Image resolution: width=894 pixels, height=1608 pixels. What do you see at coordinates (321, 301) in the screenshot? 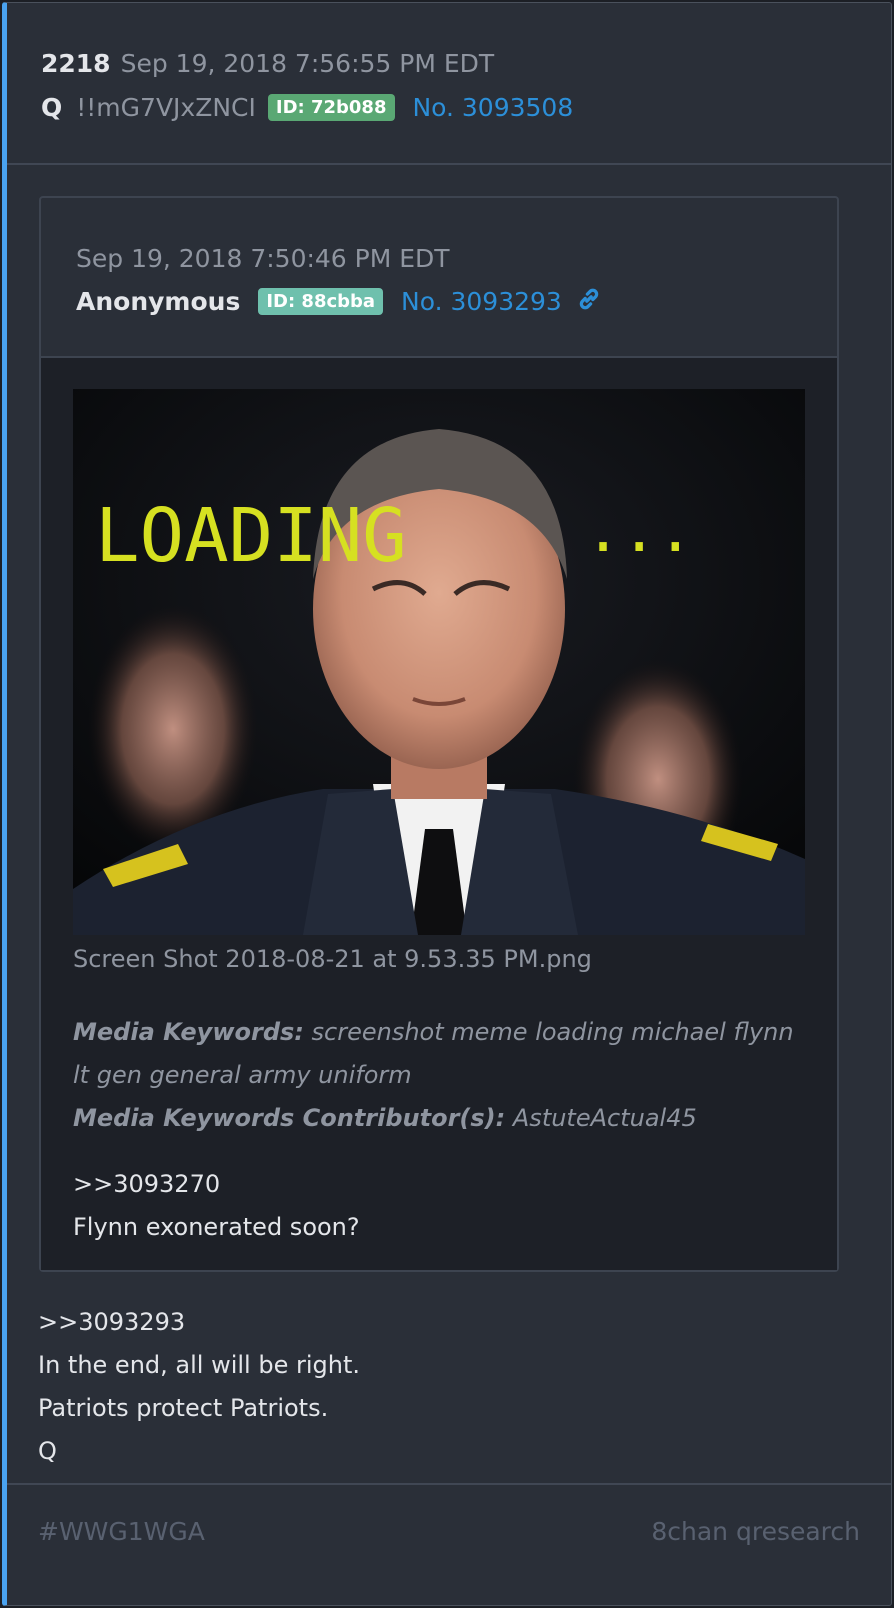
I see `quoted-poster-id-badge: ID: 88cbba` at bounding box center [321, 301].